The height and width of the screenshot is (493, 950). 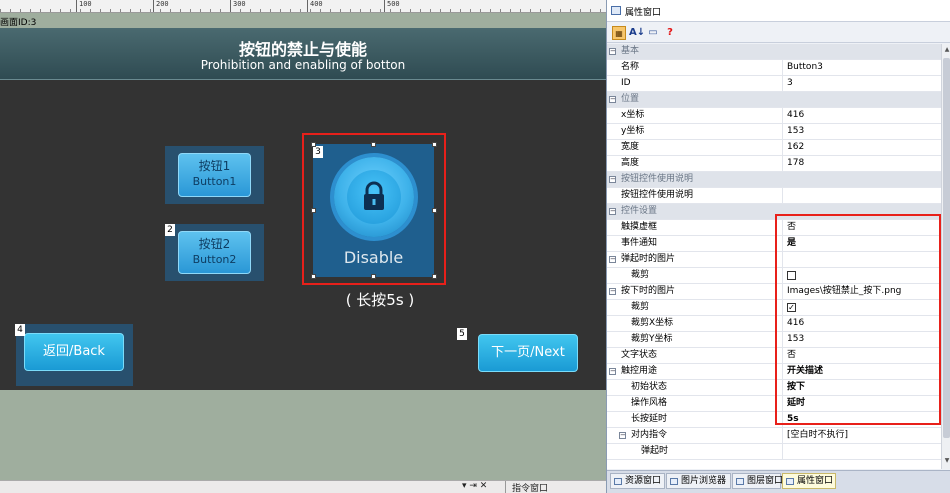 What do you see at coordinates (239, 4) in the screenshot?
I see `ruler-label: 300` at bounding box center [239, 4].